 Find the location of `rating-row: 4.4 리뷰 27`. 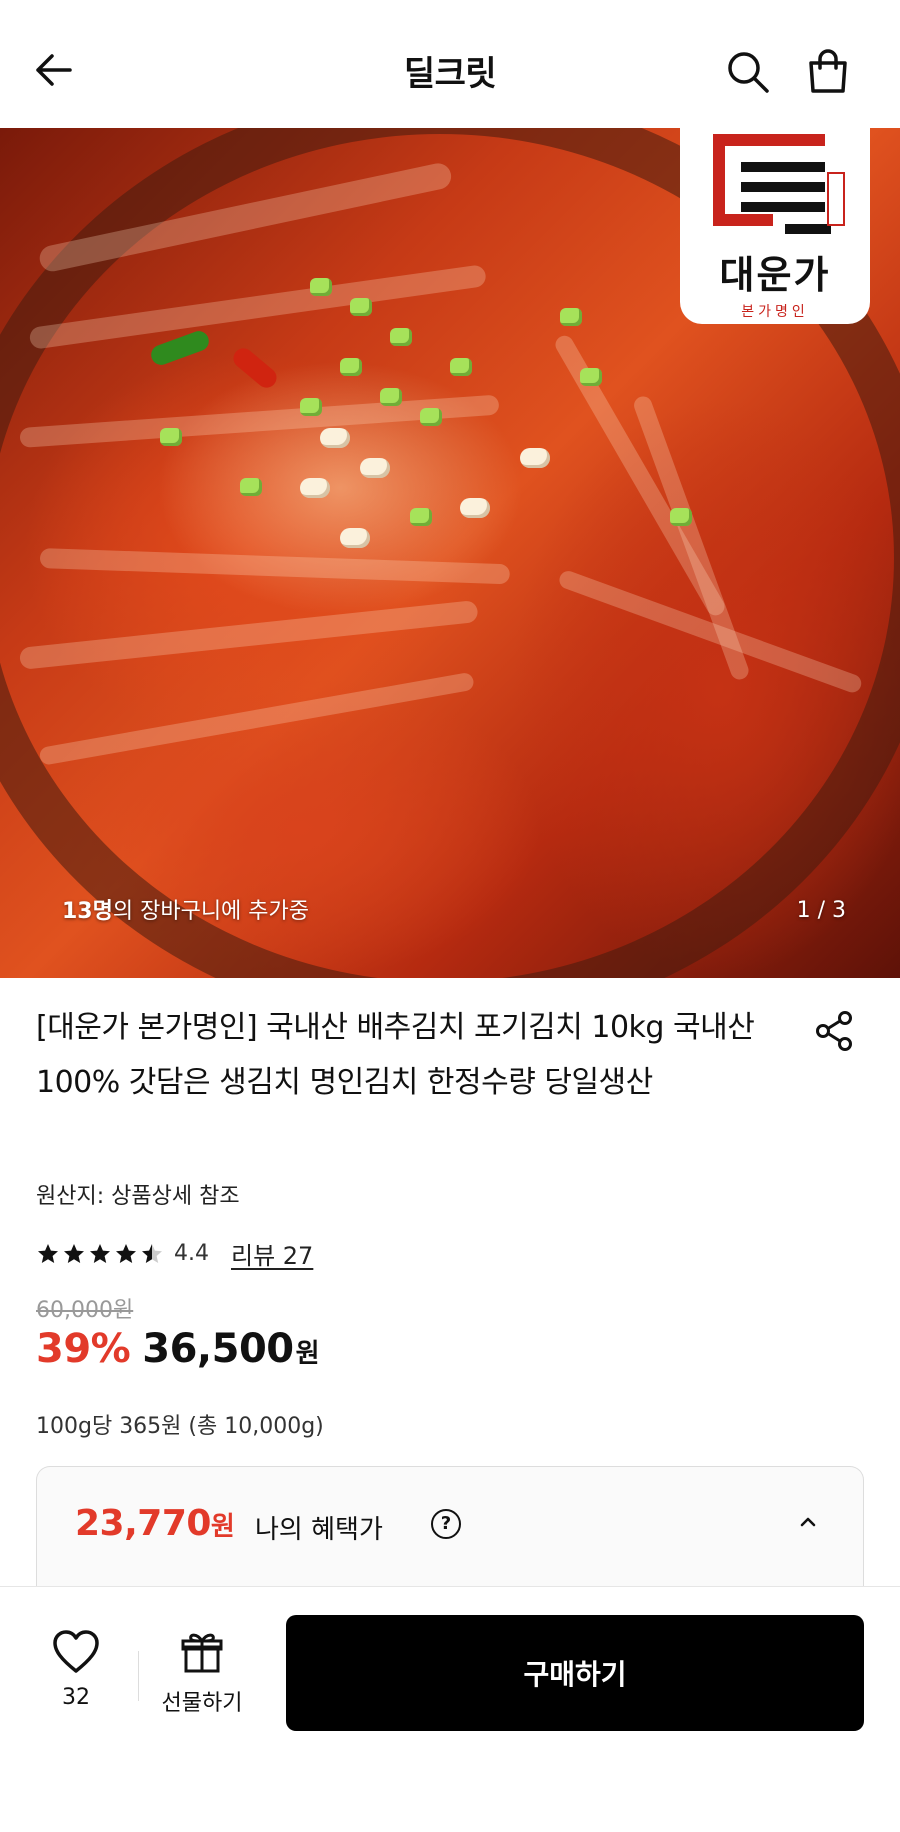

rating-row: 4.4 리뷰 27 is located at coordinates (174, 1253).